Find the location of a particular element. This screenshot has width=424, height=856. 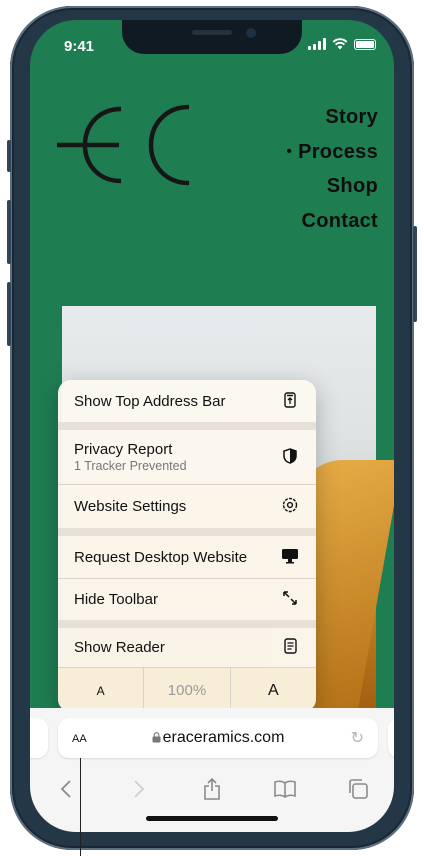

battery-icon is located at coordinates (365, 44).